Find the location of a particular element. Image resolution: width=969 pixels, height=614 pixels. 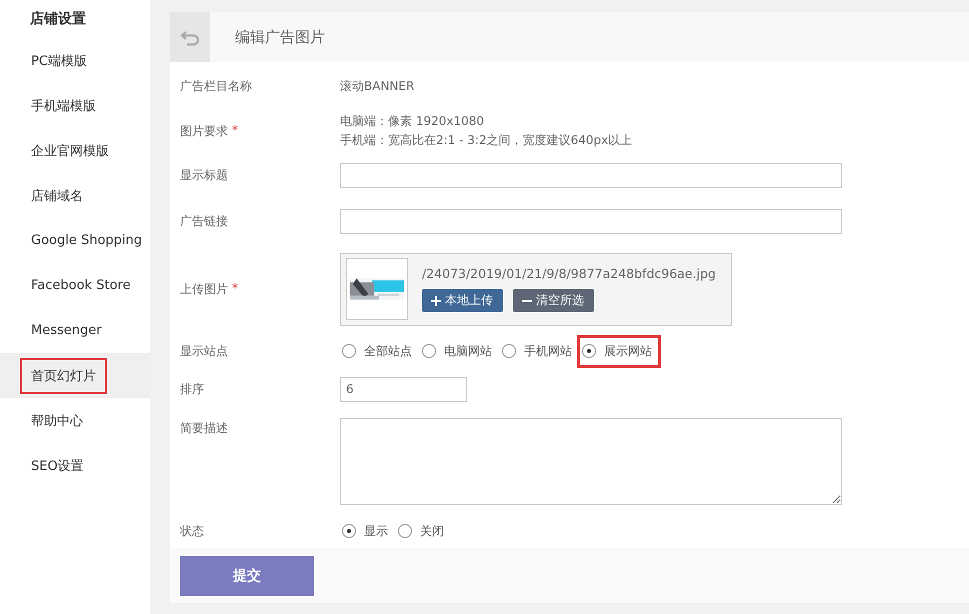

back-button is located at coordinates (190, 37).